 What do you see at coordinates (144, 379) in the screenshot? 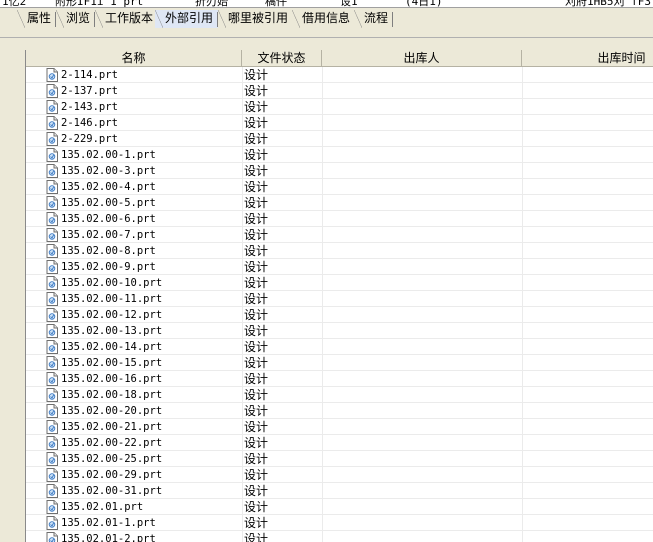
I see `name-cell: 135.02.00-16.prt` at bounding box center [144, 379].